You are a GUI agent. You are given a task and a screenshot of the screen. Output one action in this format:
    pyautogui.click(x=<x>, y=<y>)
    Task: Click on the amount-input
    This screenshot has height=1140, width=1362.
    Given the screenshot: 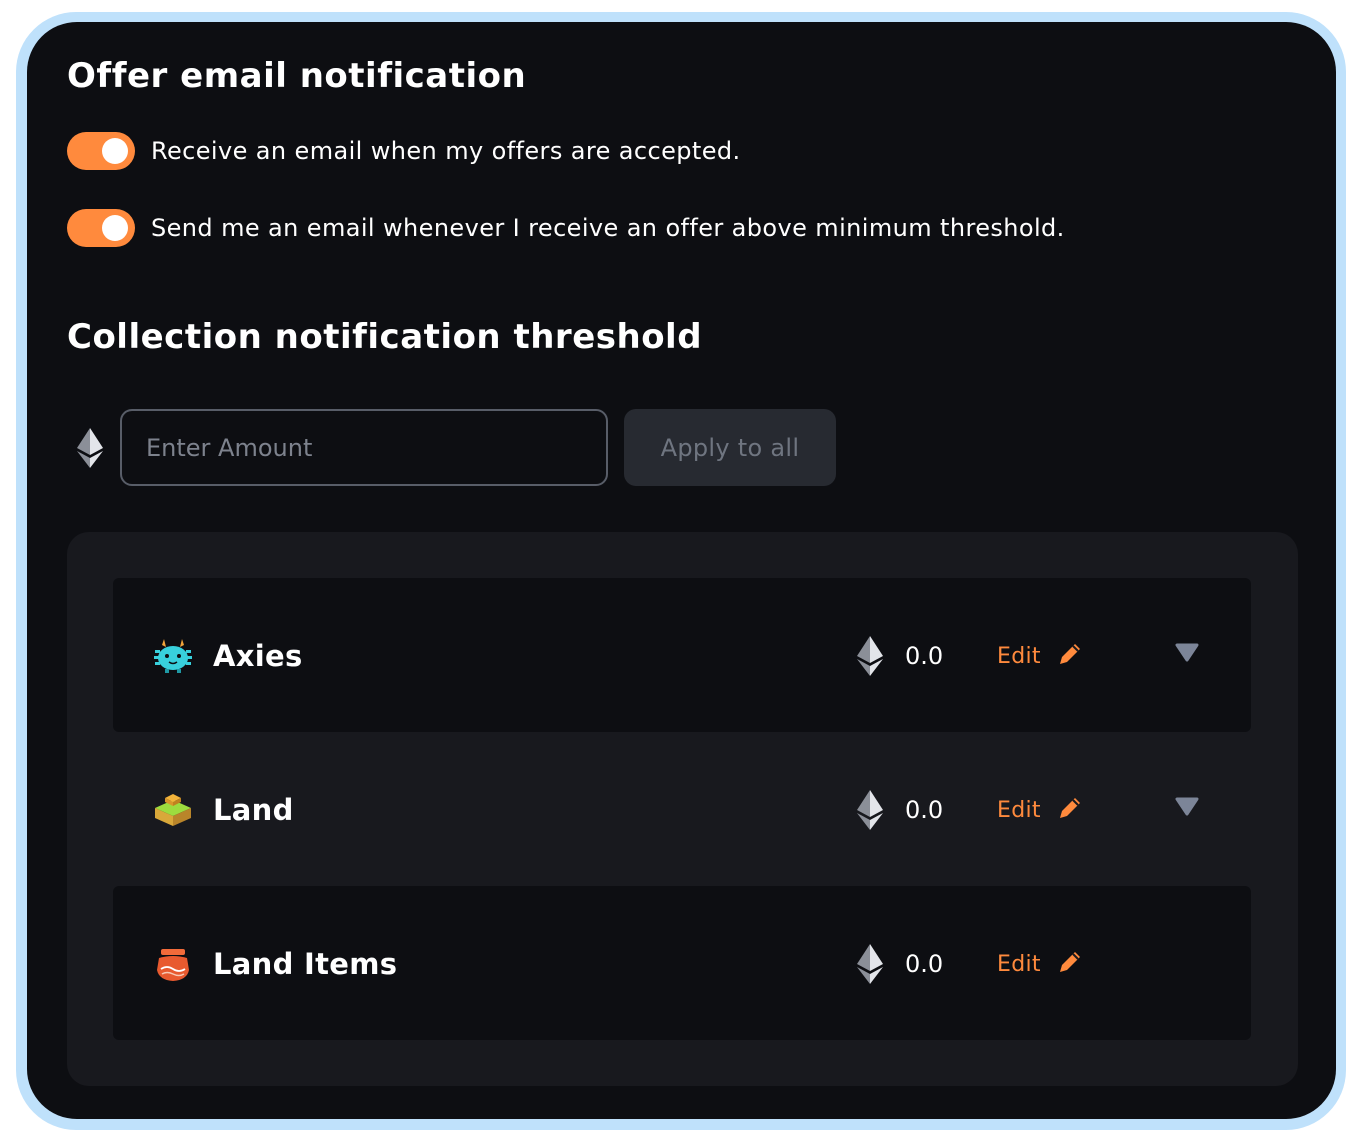 What is the action you would take?
    pyautogui.click(x=364, y=447)
    